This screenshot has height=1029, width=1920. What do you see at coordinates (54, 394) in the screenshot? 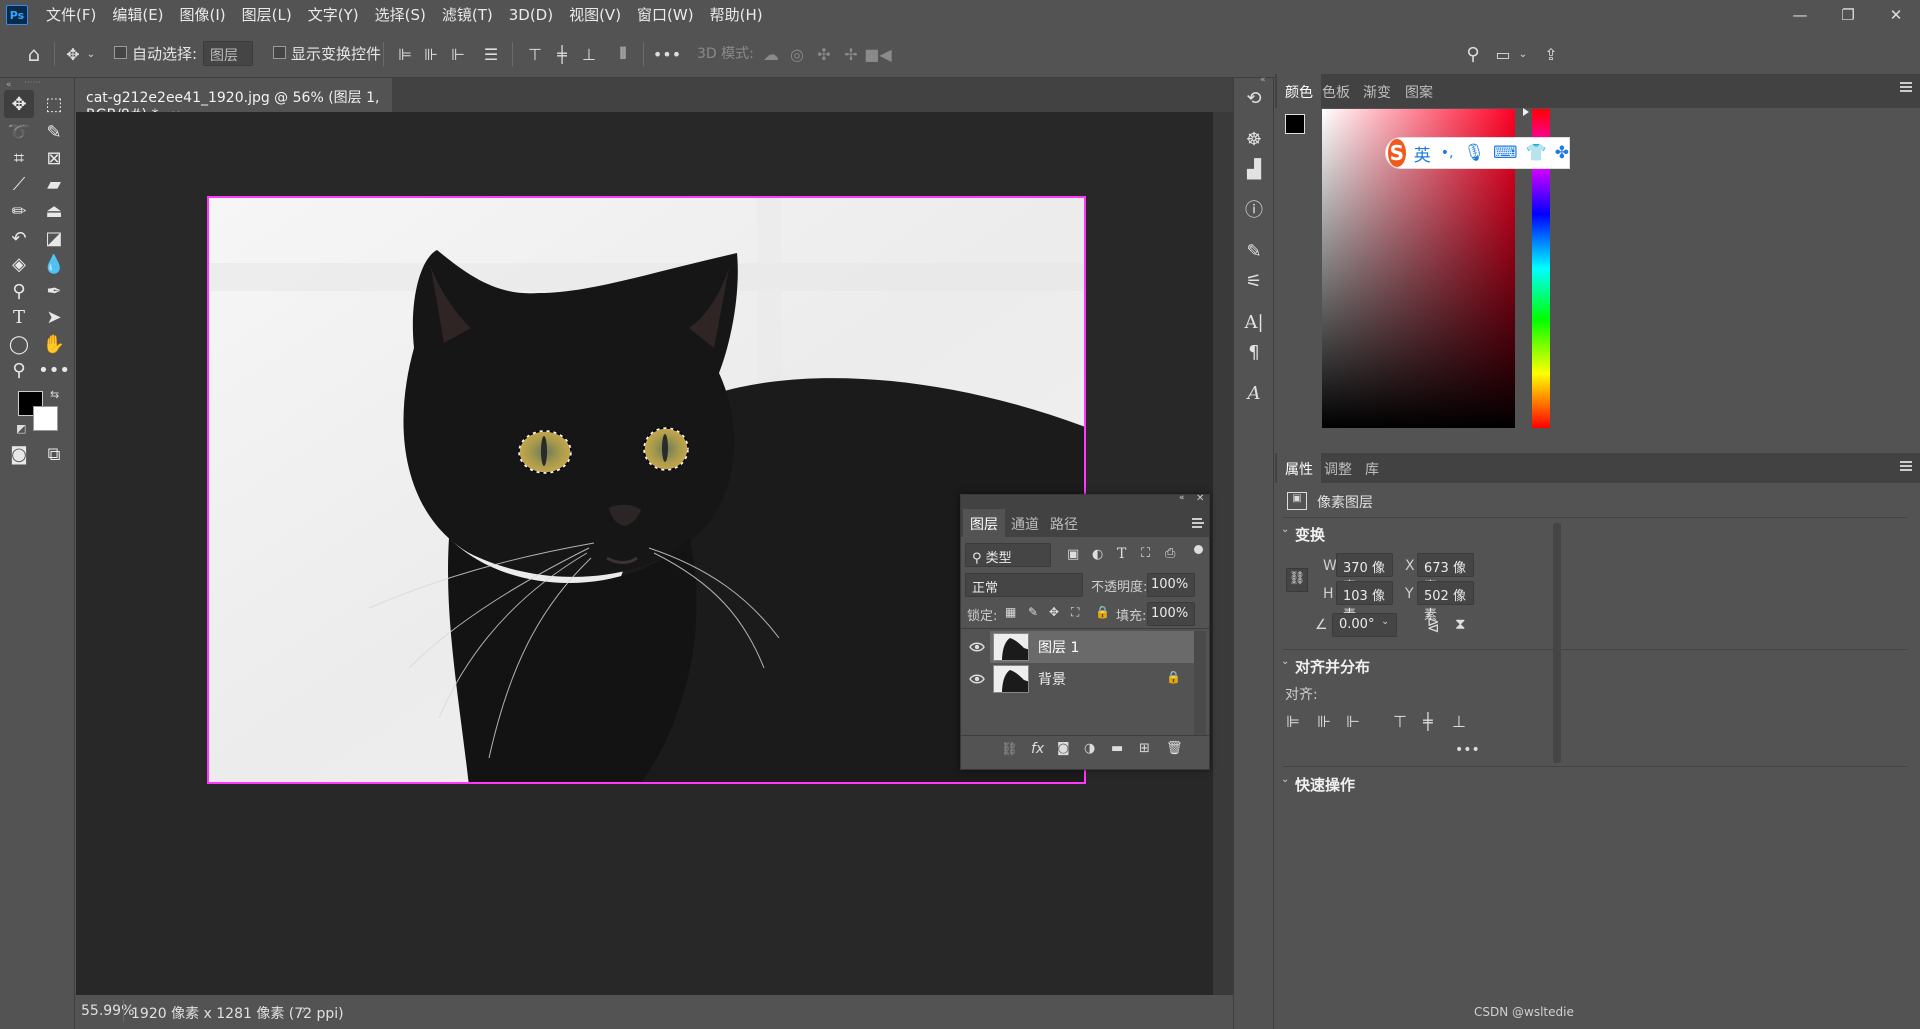
I see `swap-colors-icon: ⇆` at bounding box center [54, 394].